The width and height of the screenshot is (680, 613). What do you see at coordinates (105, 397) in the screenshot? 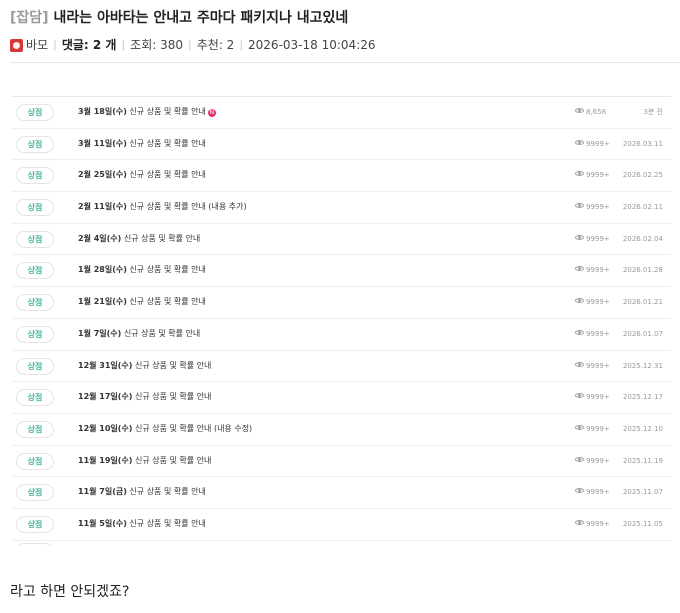
I see `notice-title-date: 12월 17일(수)` at bounding box center [105, 397].